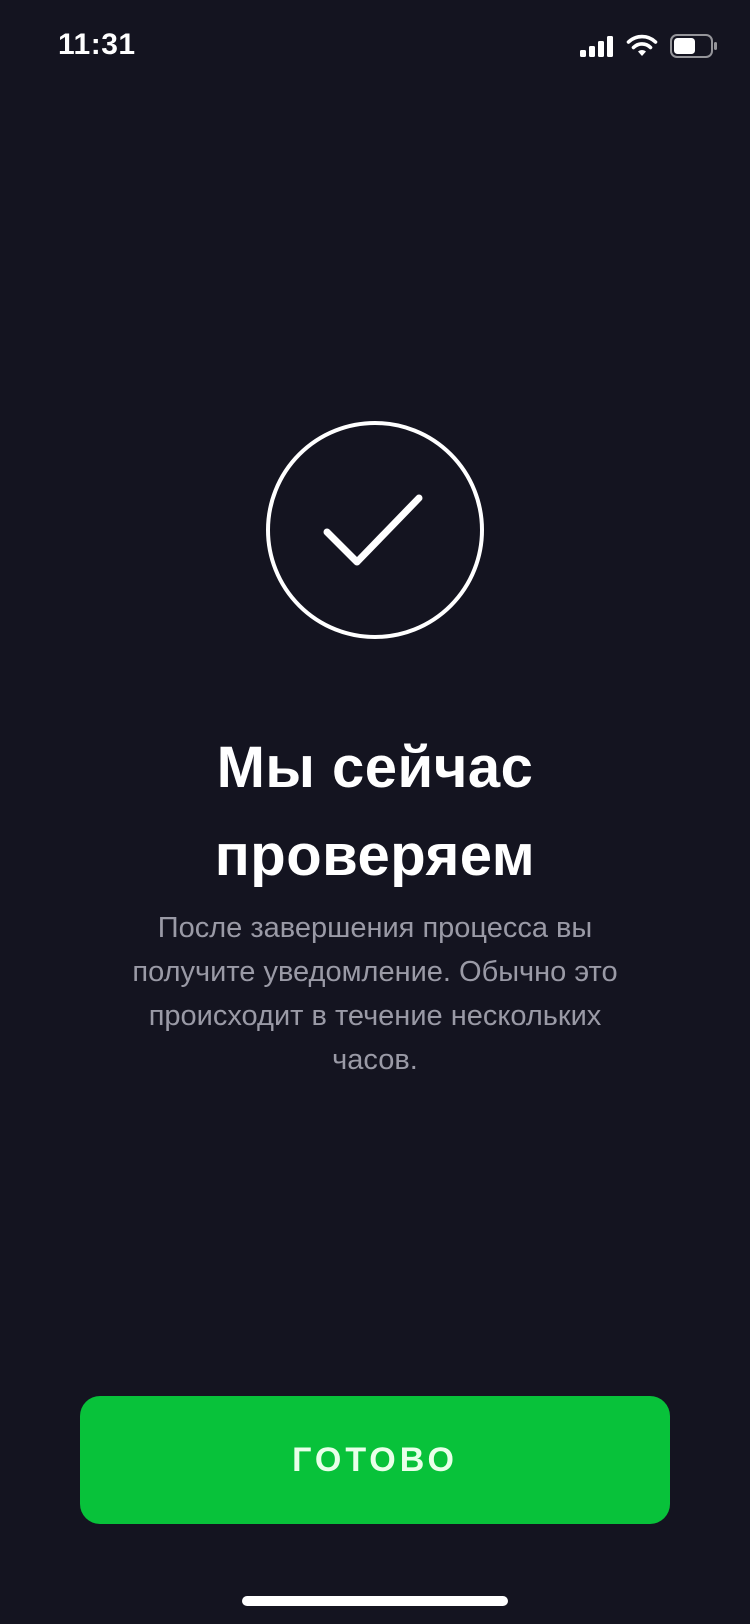 This screenshot has height=1624, width=750. What do you see at coordinates (375, 1601) in the screenshot?
I see `home-indicator` at bounding box center [375, 1601].